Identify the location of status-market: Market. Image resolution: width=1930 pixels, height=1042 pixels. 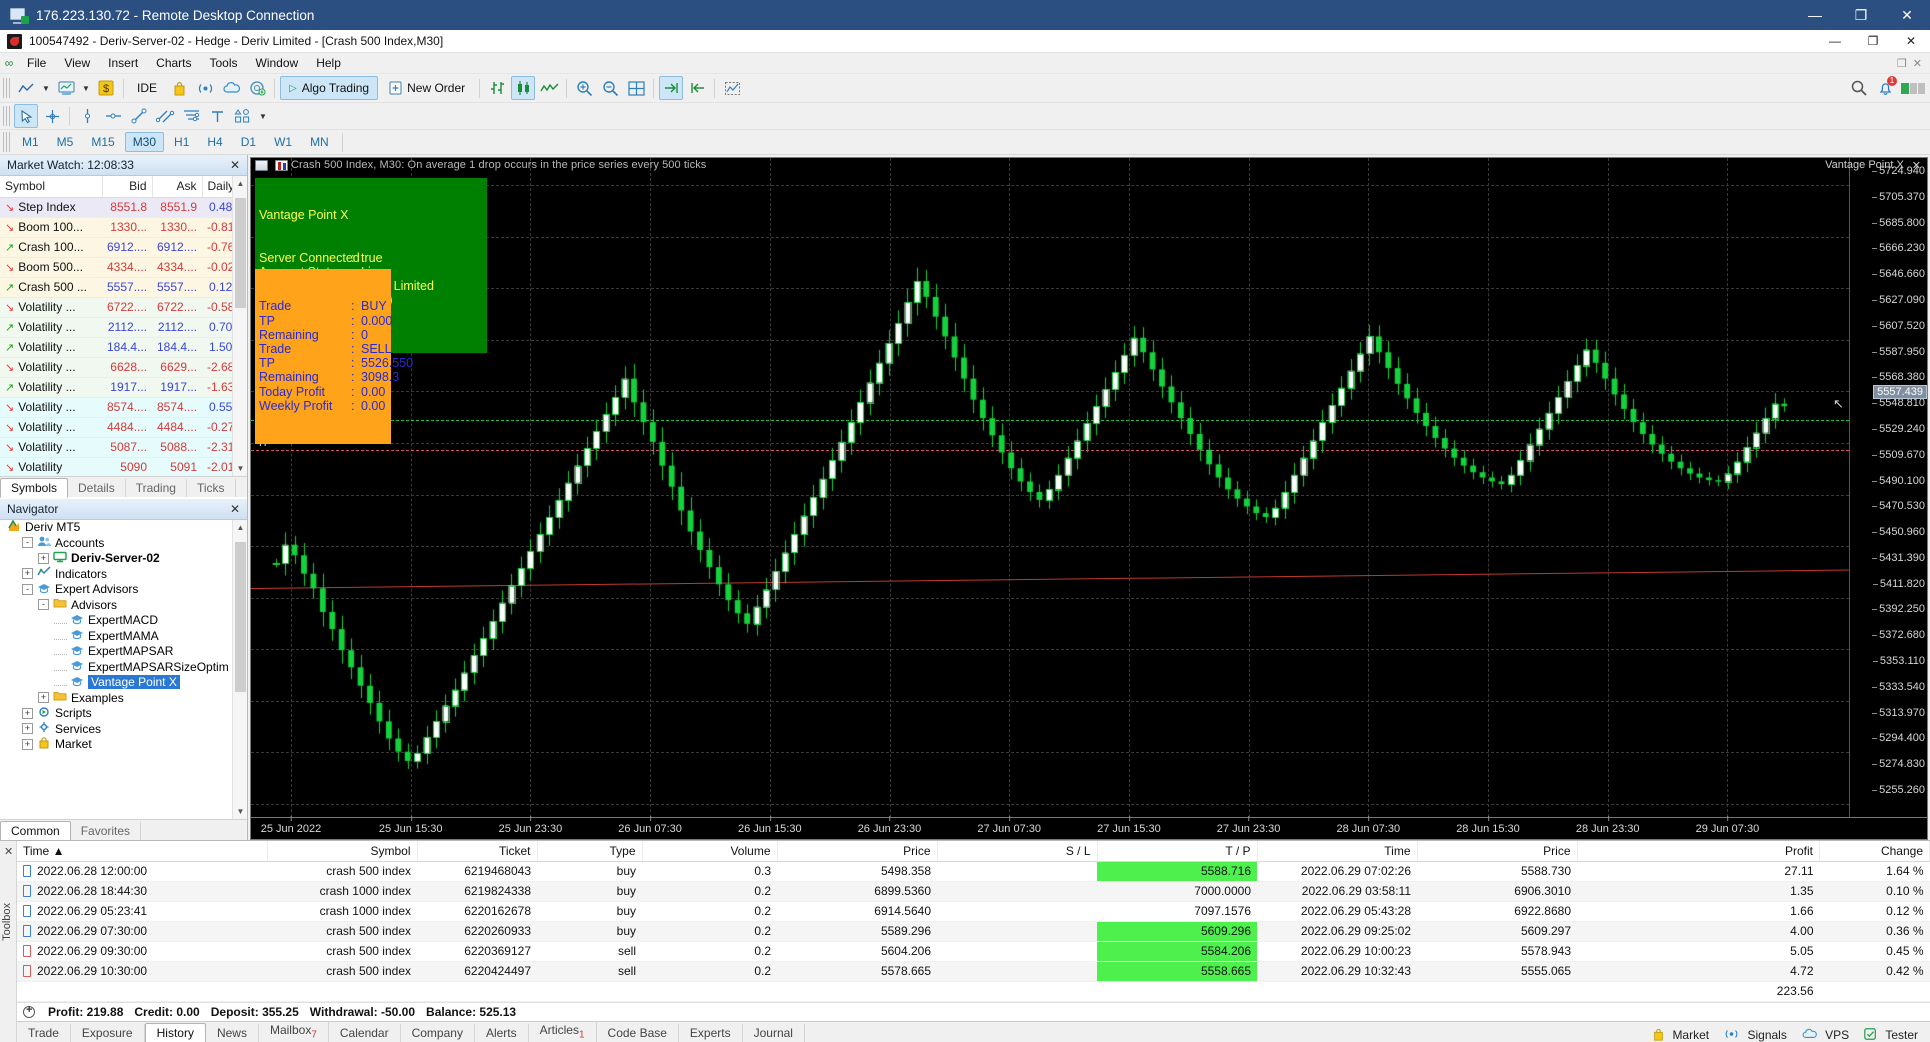
(1680, 1035).